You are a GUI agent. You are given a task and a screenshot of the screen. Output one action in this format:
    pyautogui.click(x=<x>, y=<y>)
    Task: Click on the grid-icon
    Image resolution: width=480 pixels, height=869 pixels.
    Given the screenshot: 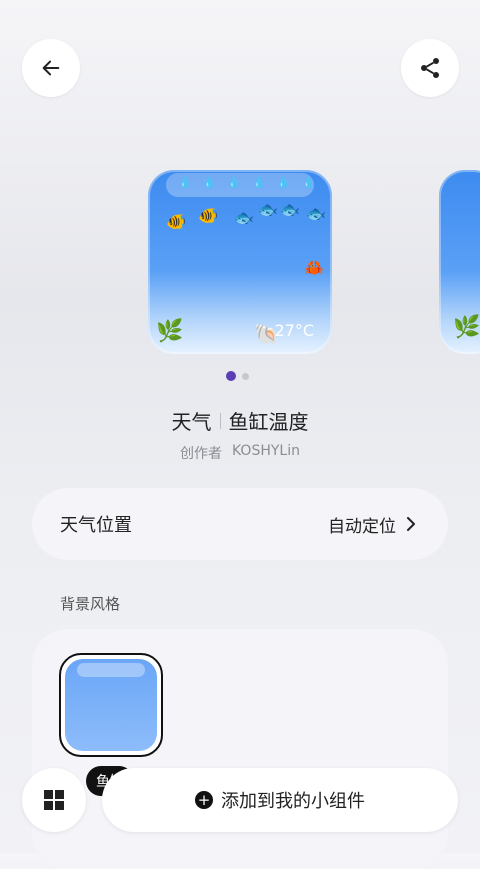 What is the action you would take?
    pyautogui.click(x=54, y=800)
    